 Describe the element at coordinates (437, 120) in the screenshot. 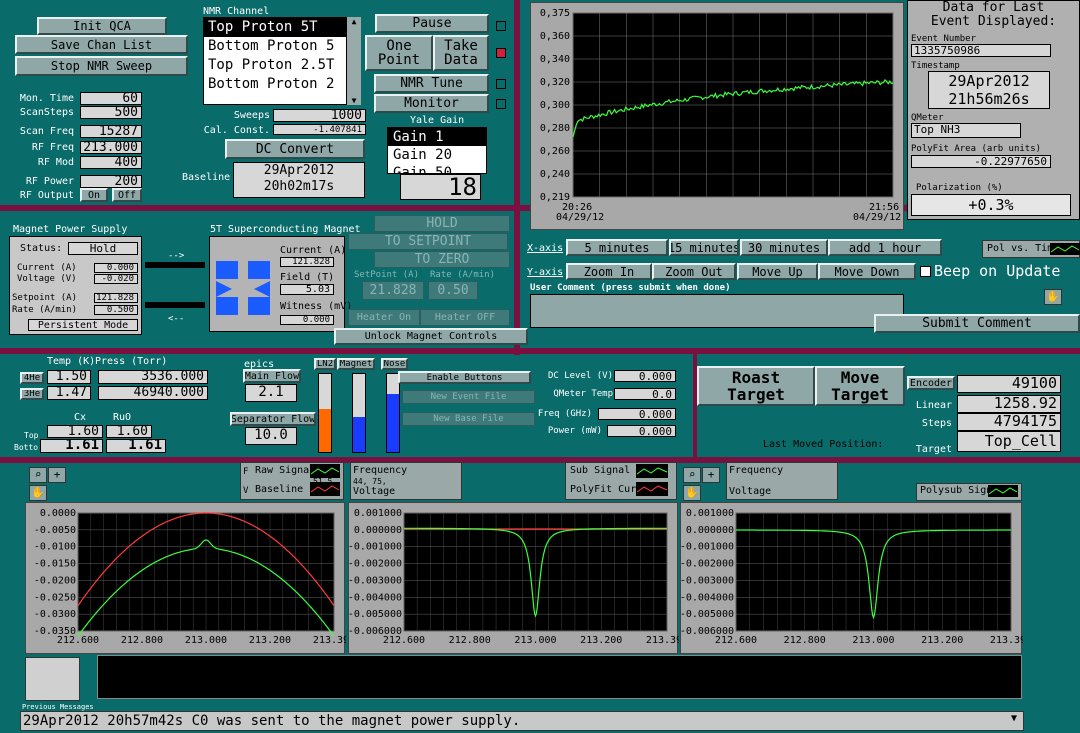

I see `yale-gain-title: Yale Gain` at that location.